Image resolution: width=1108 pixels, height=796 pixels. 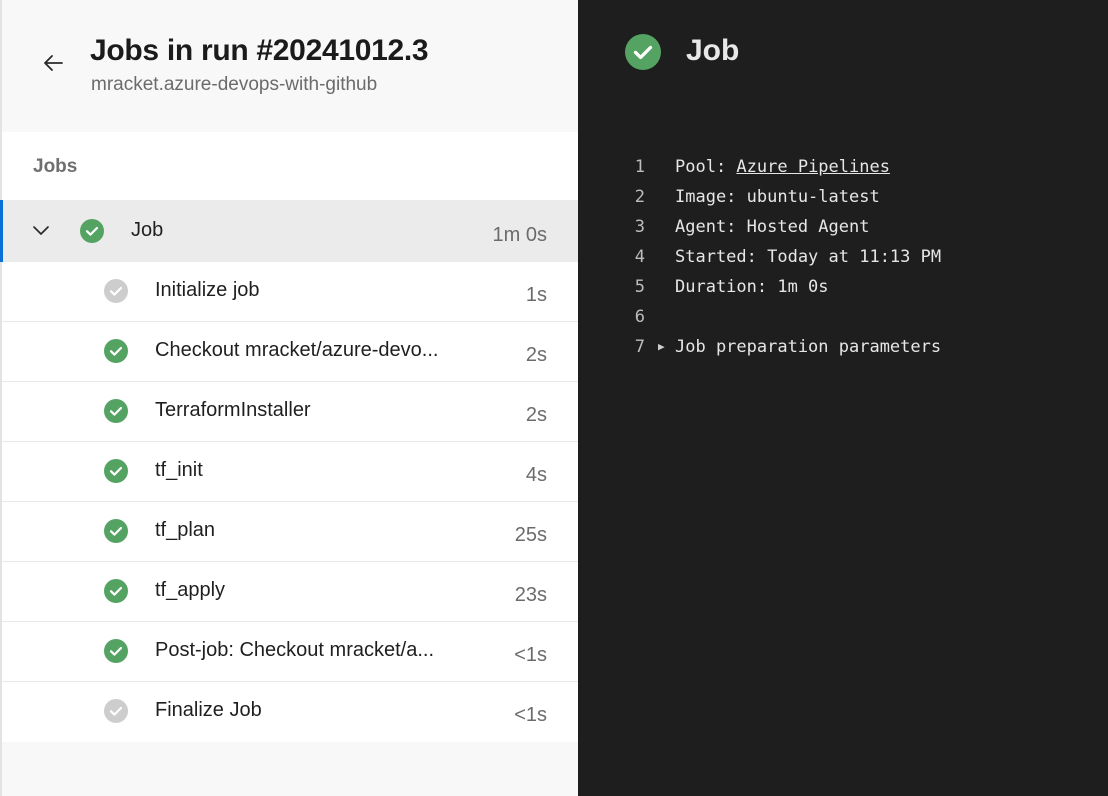 I want to click on line-number: 7, so click(x=639, y=347).